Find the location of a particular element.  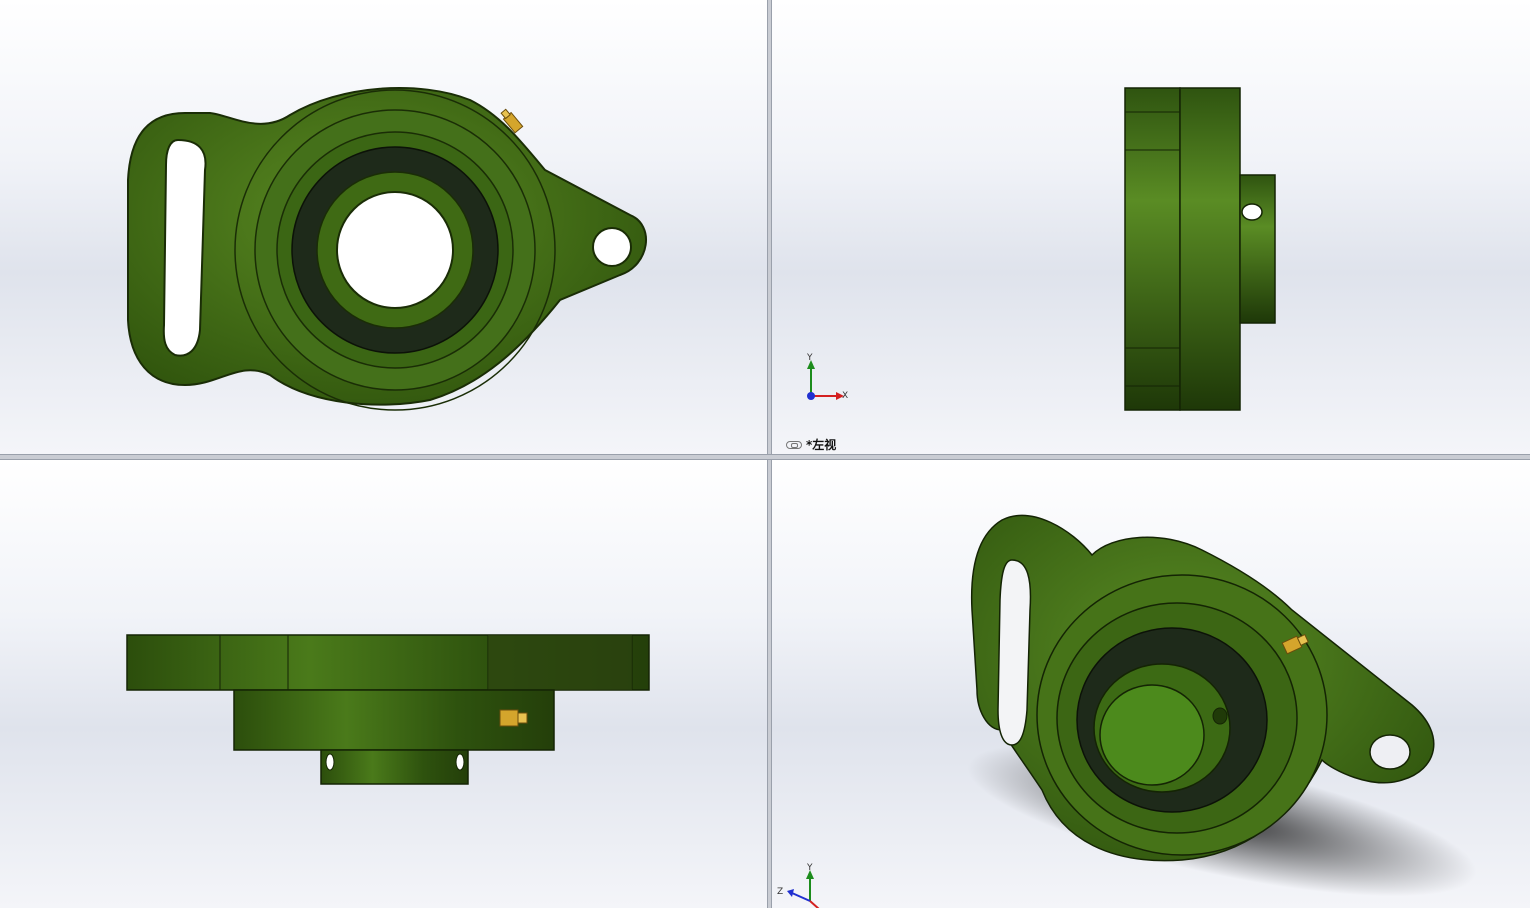

view-name-label: *左视 is located at coordinates (811, 444).